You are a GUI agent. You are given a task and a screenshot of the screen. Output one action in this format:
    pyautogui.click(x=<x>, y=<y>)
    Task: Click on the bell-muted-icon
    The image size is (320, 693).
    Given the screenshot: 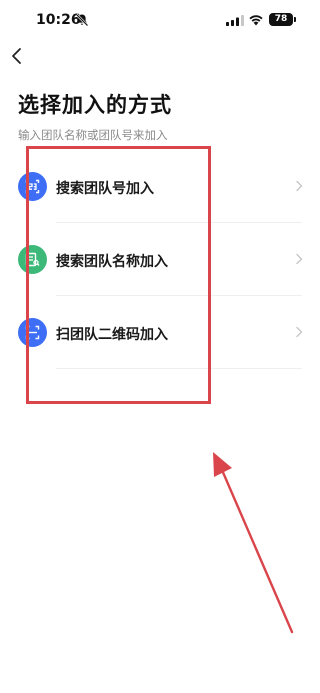 What is the action you would take?
    pyautogui.click(x=82, y=20)
    